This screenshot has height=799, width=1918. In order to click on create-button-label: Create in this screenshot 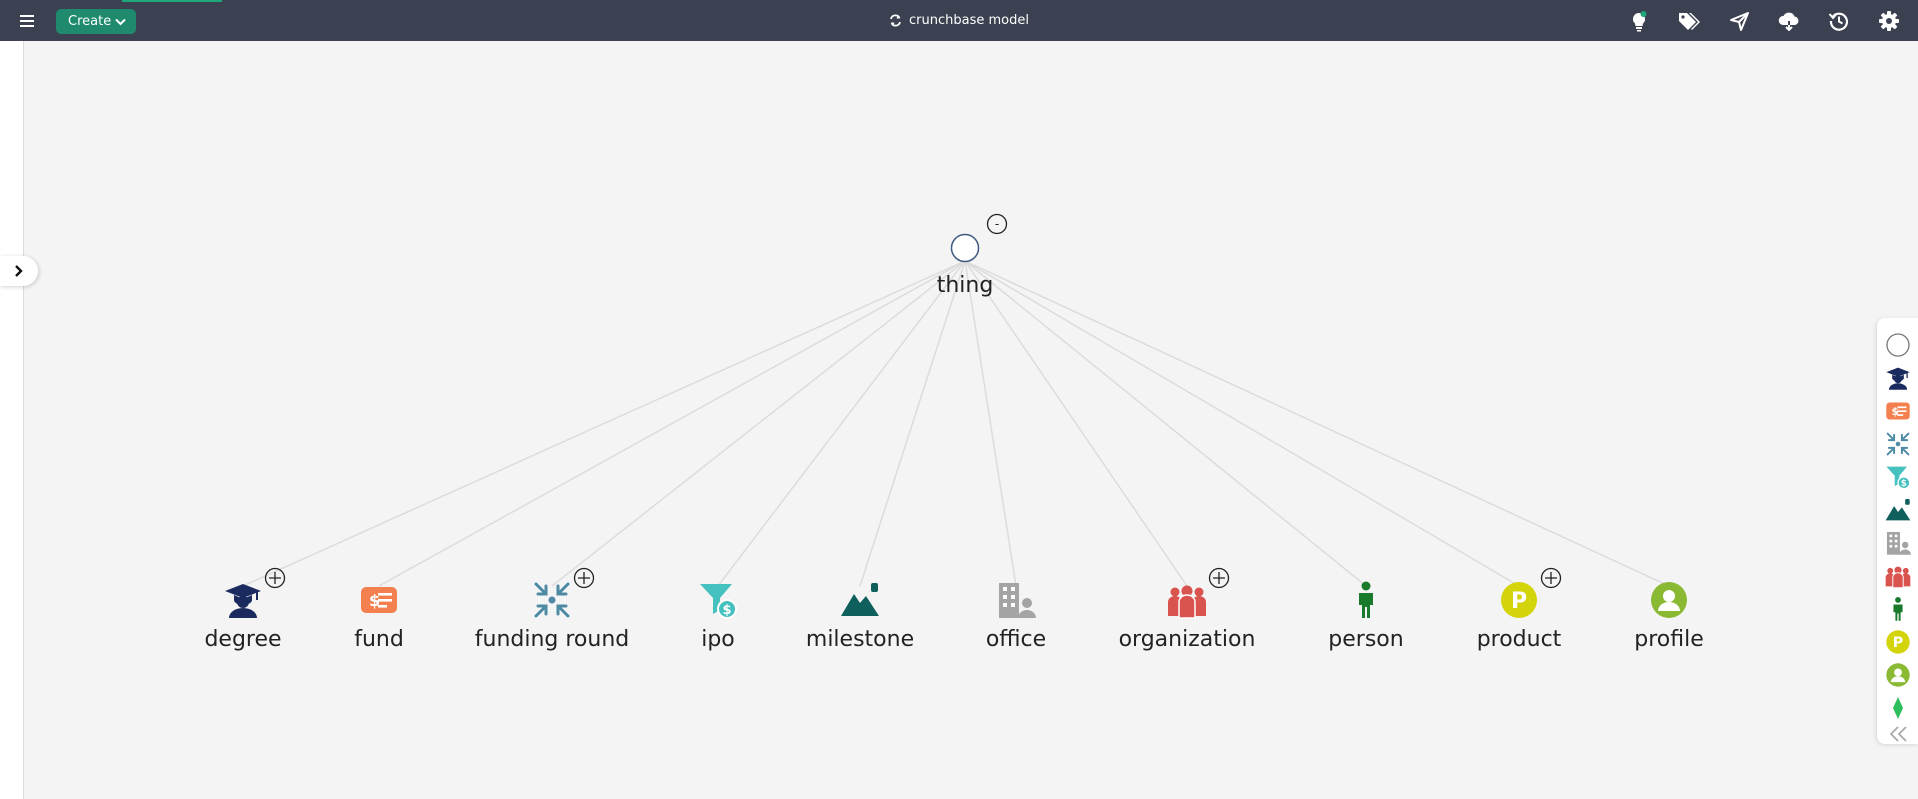, I will do `click(90, 21)`.